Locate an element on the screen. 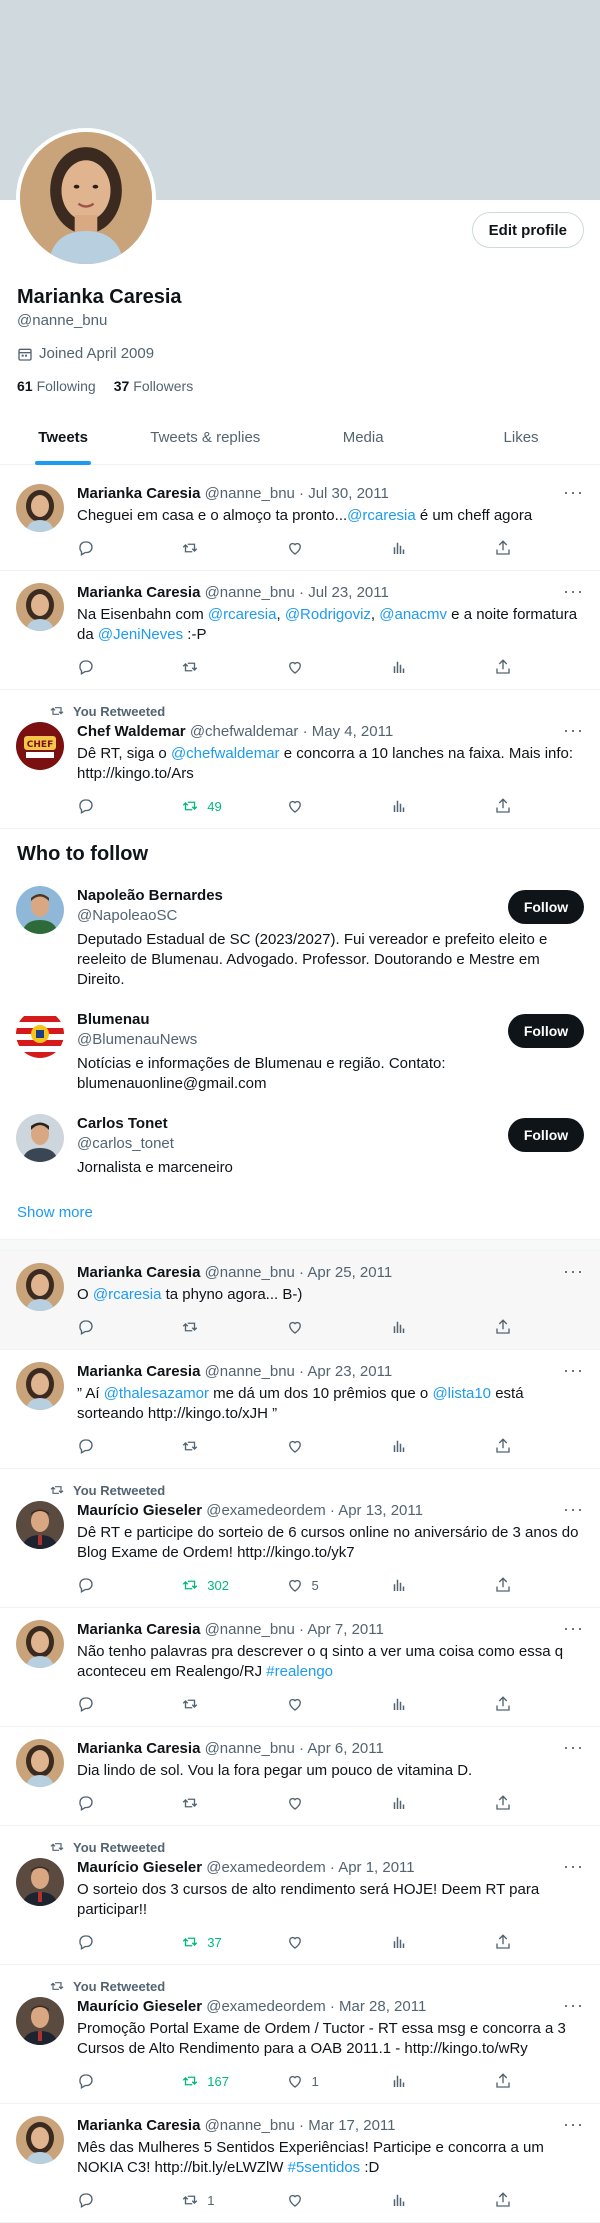  profile-avatar is located at coordinates (86, 198).